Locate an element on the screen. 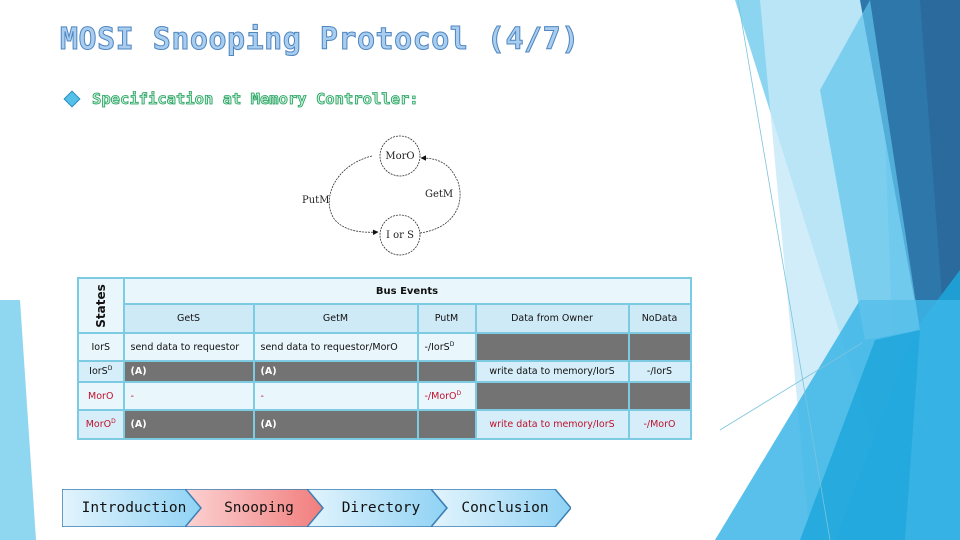  cell-nodata: -/IorS is located at coordinates (659, 371).